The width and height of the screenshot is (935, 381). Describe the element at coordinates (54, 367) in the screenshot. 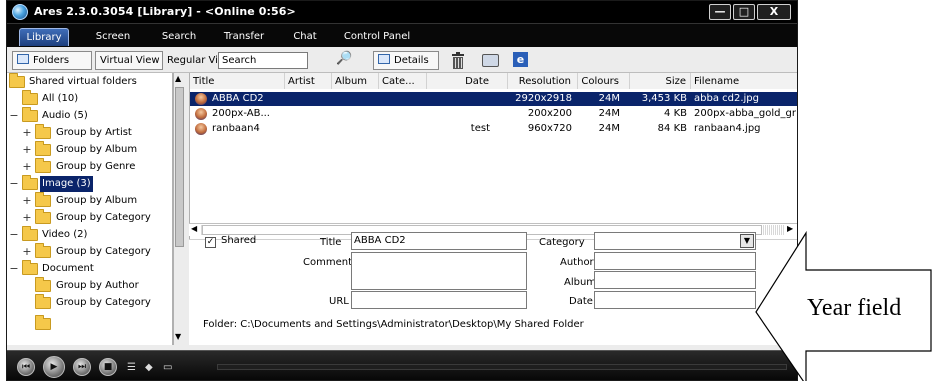

I see `play-icon: ▶` at that location.